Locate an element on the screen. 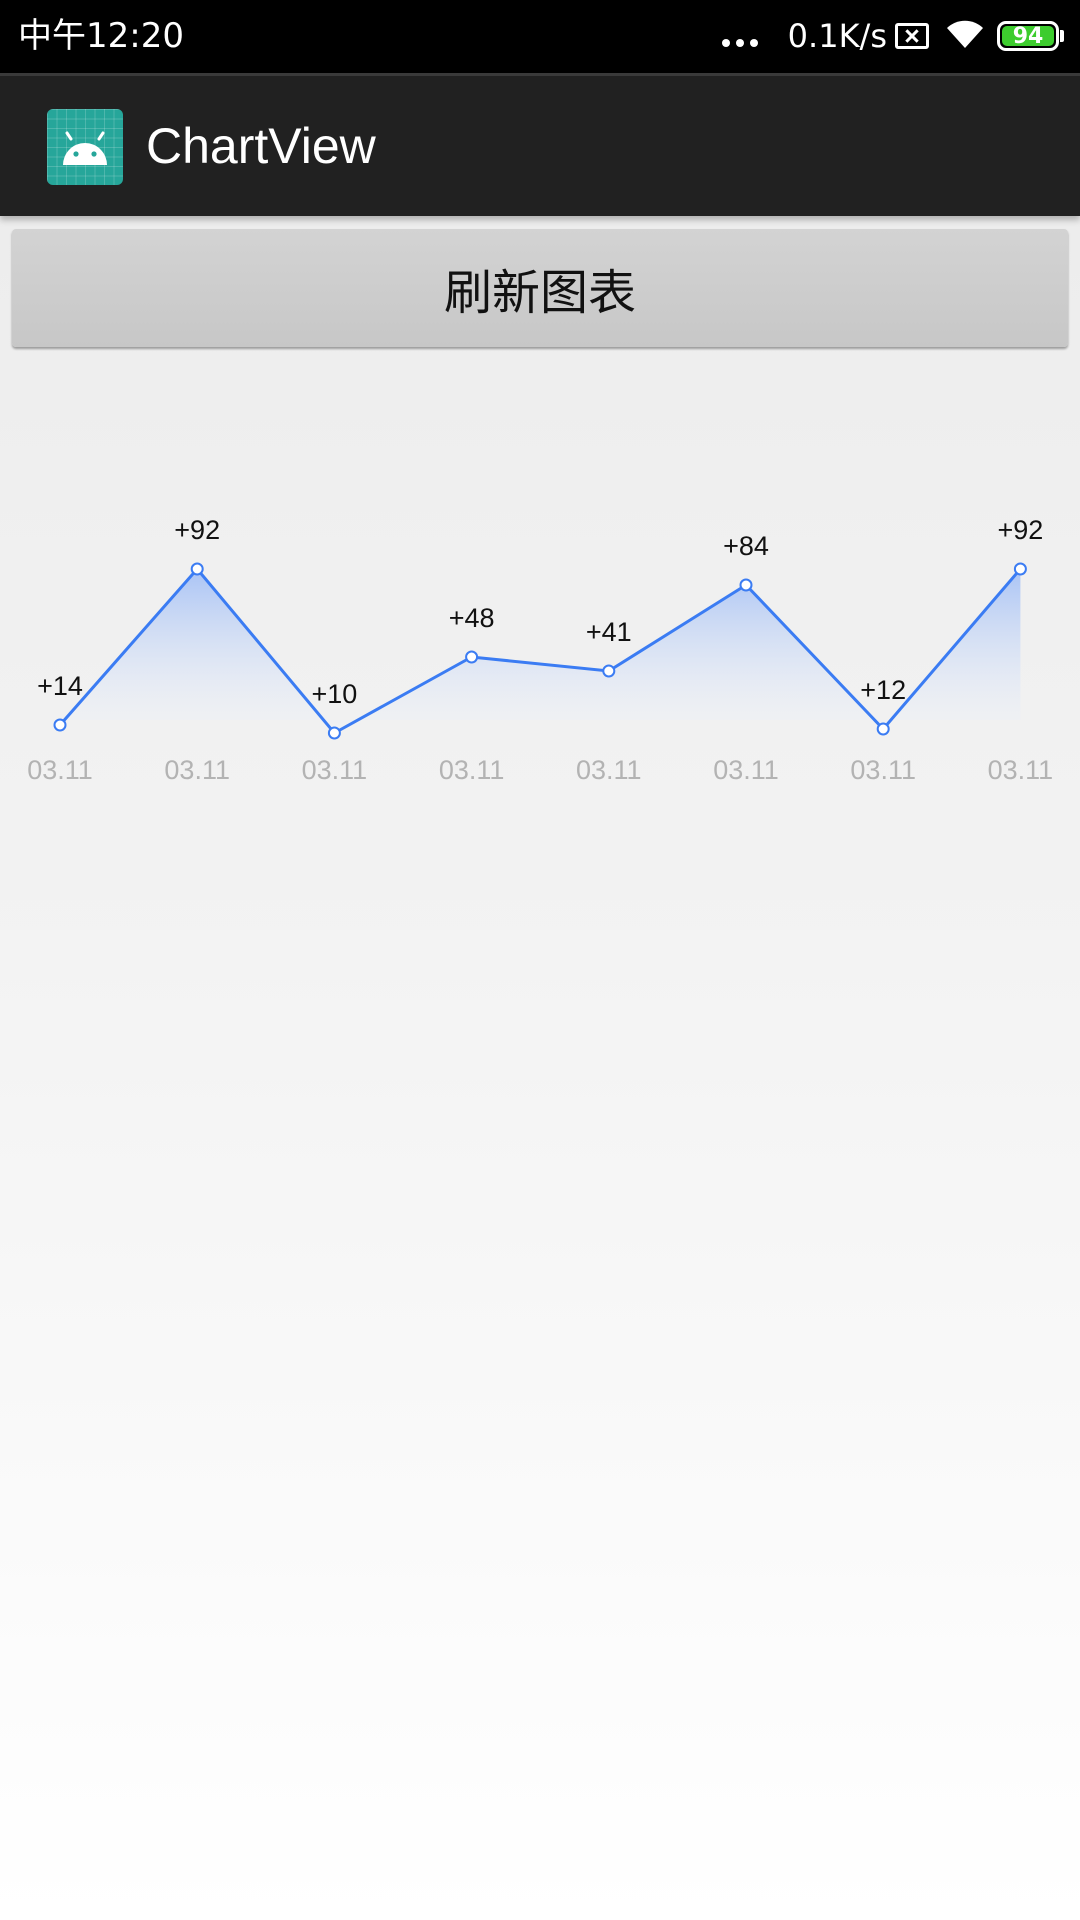  status-icons: 0.1K/s 94 is located at coordinates (892, 36).